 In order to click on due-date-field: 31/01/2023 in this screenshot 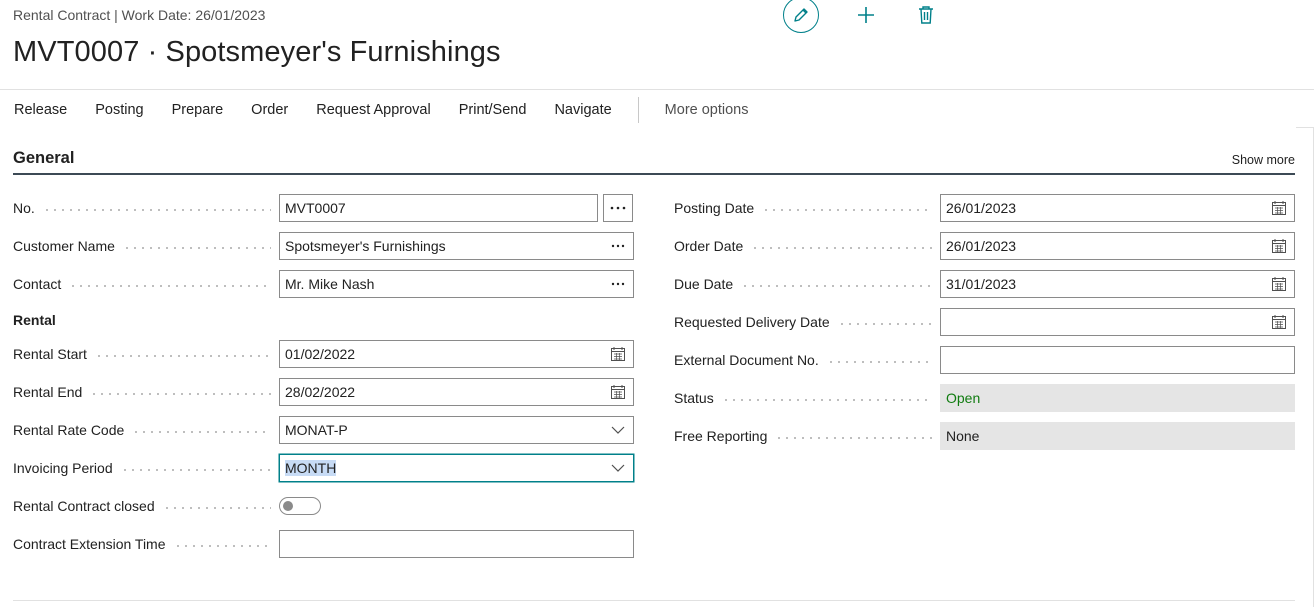, I will do `click(1117, 284)`.